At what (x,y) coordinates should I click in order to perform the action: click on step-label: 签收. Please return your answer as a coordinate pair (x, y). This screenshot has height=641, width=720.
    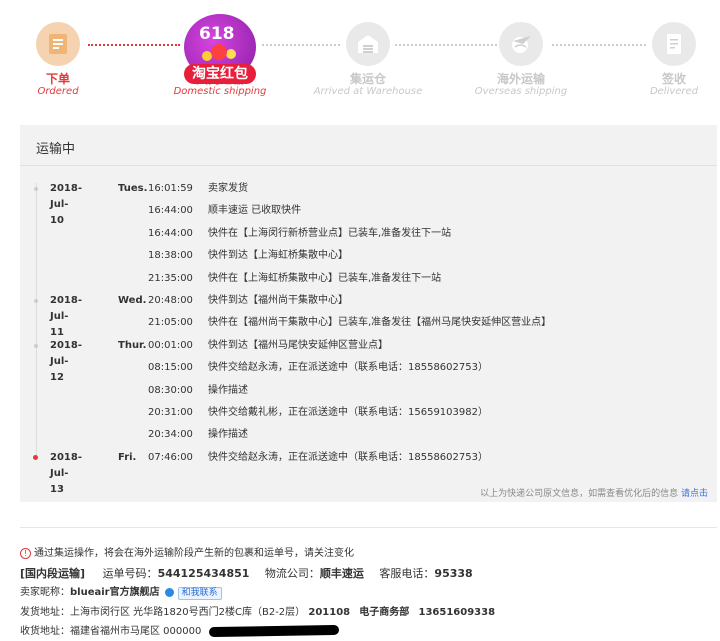
    Looking at the image, I should click on (673, 79).